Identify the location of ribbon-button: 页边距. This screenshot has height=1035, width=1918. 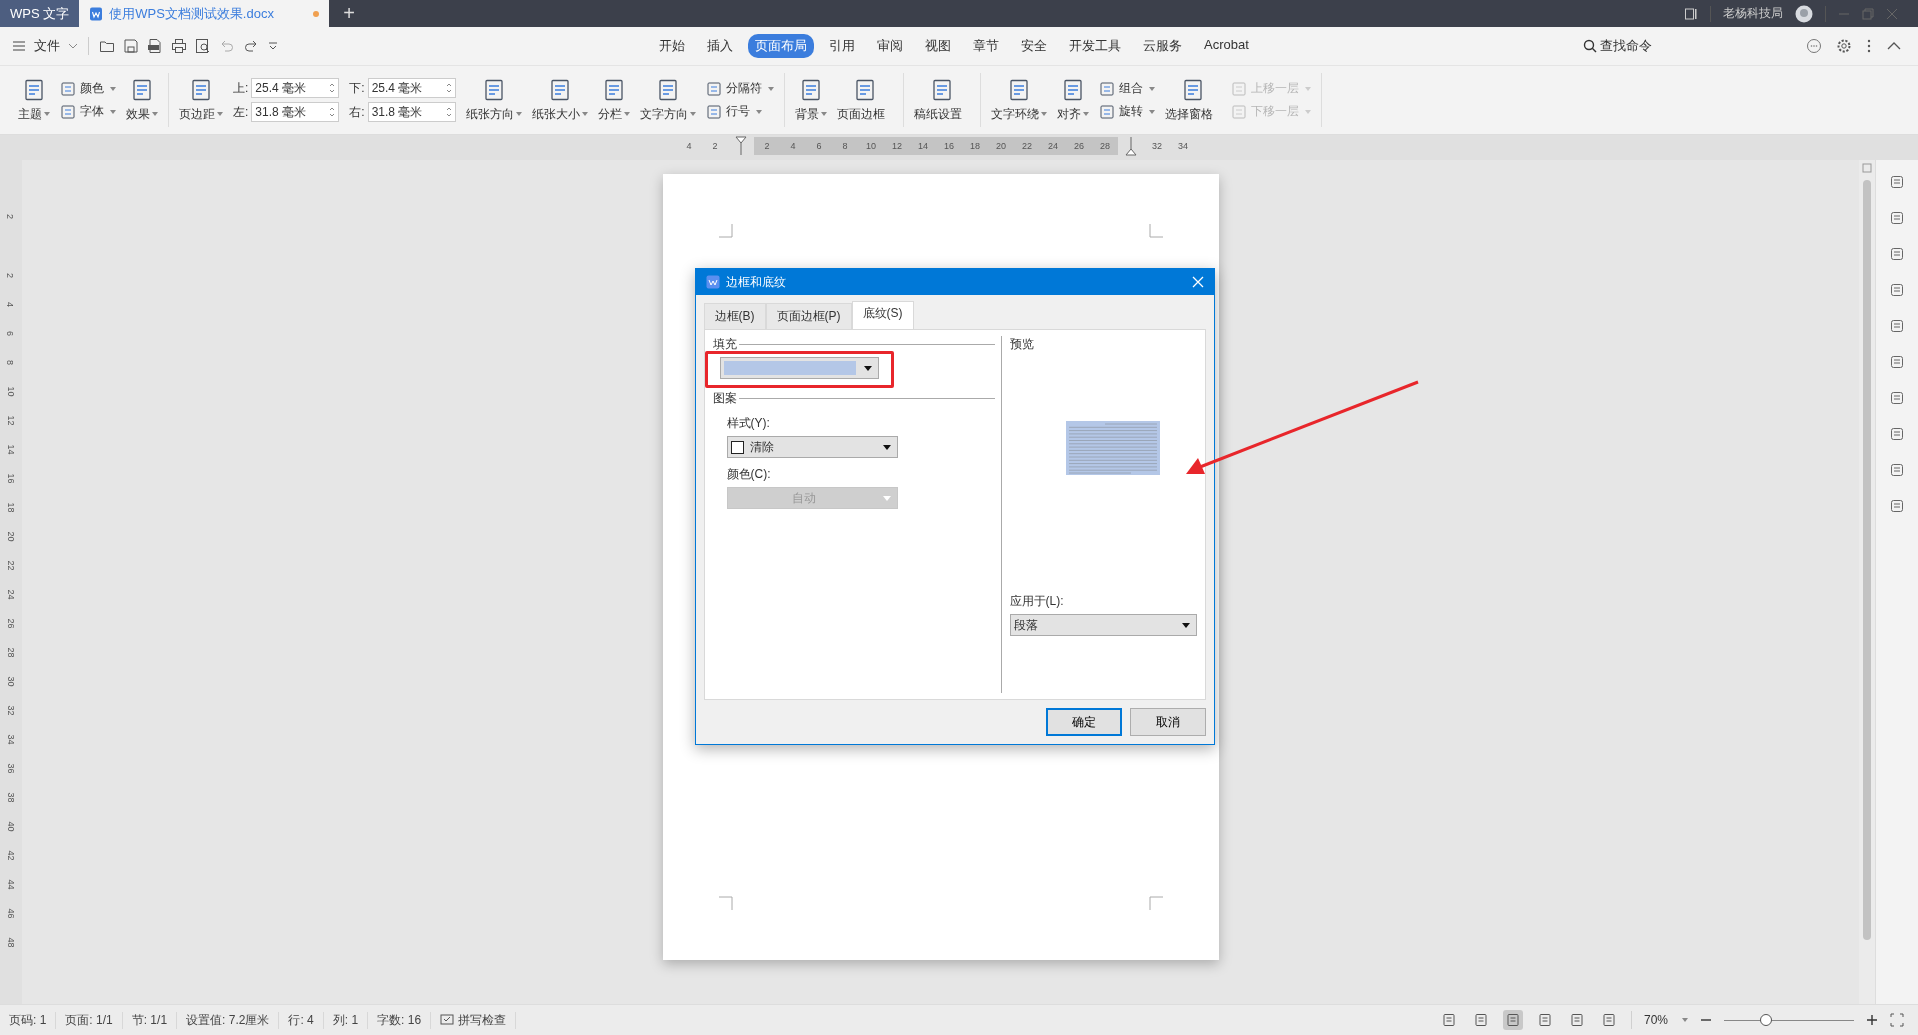
(197, 114).